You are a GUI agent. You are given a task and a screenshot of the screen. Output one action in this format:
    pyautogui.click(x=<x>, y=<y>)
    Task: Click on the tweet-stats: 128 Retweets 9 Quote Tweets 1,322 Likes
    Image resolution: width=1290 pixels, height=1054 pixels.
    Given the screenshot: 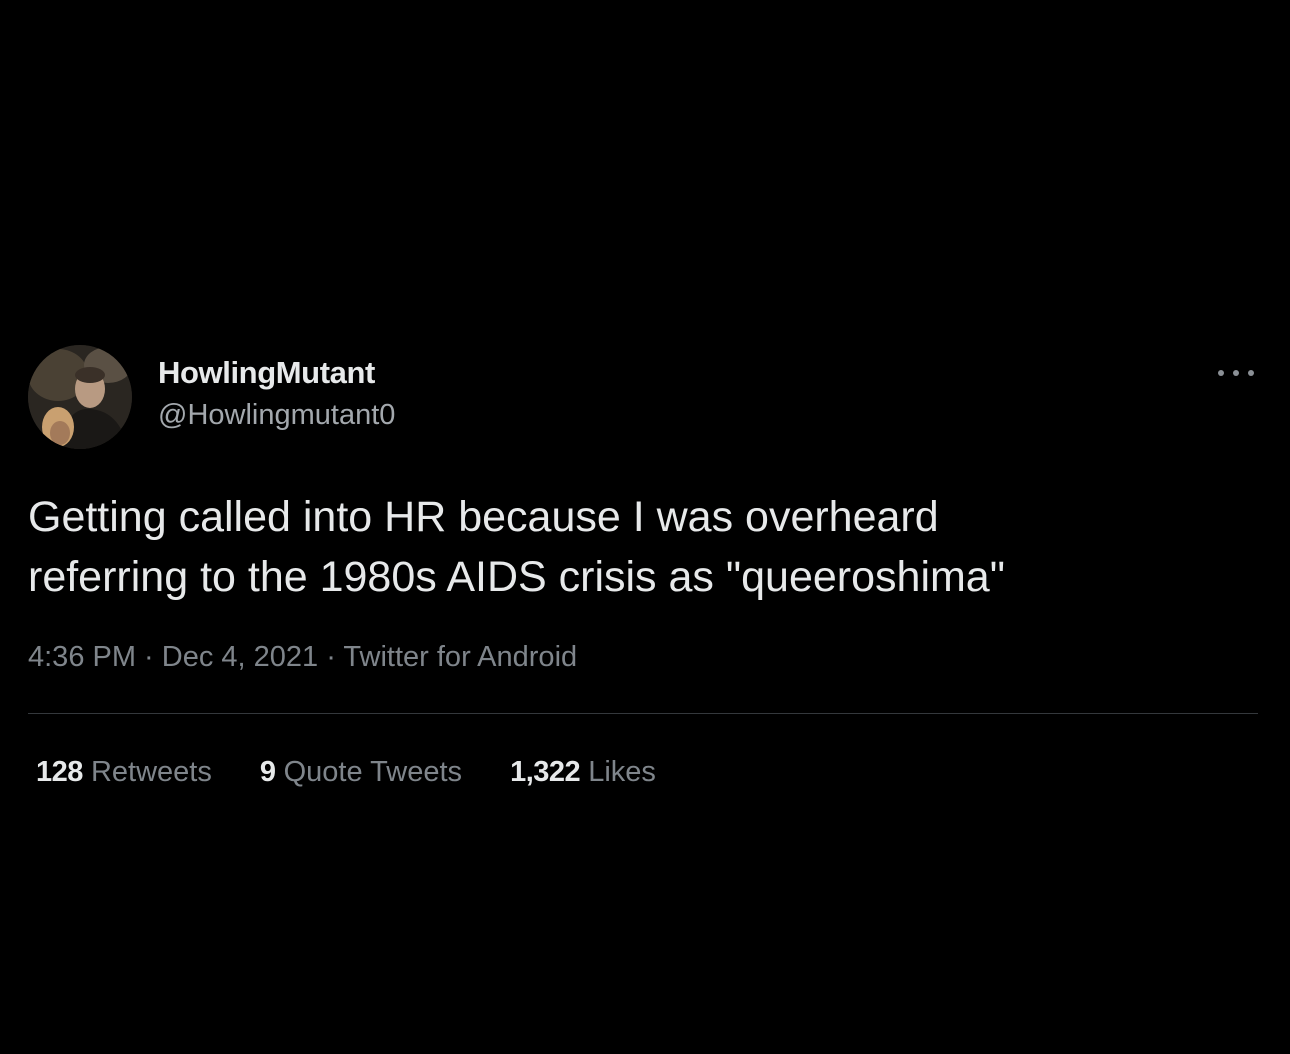 What is the action you would take?
    pyautogui.click(x=643, y=772)
    